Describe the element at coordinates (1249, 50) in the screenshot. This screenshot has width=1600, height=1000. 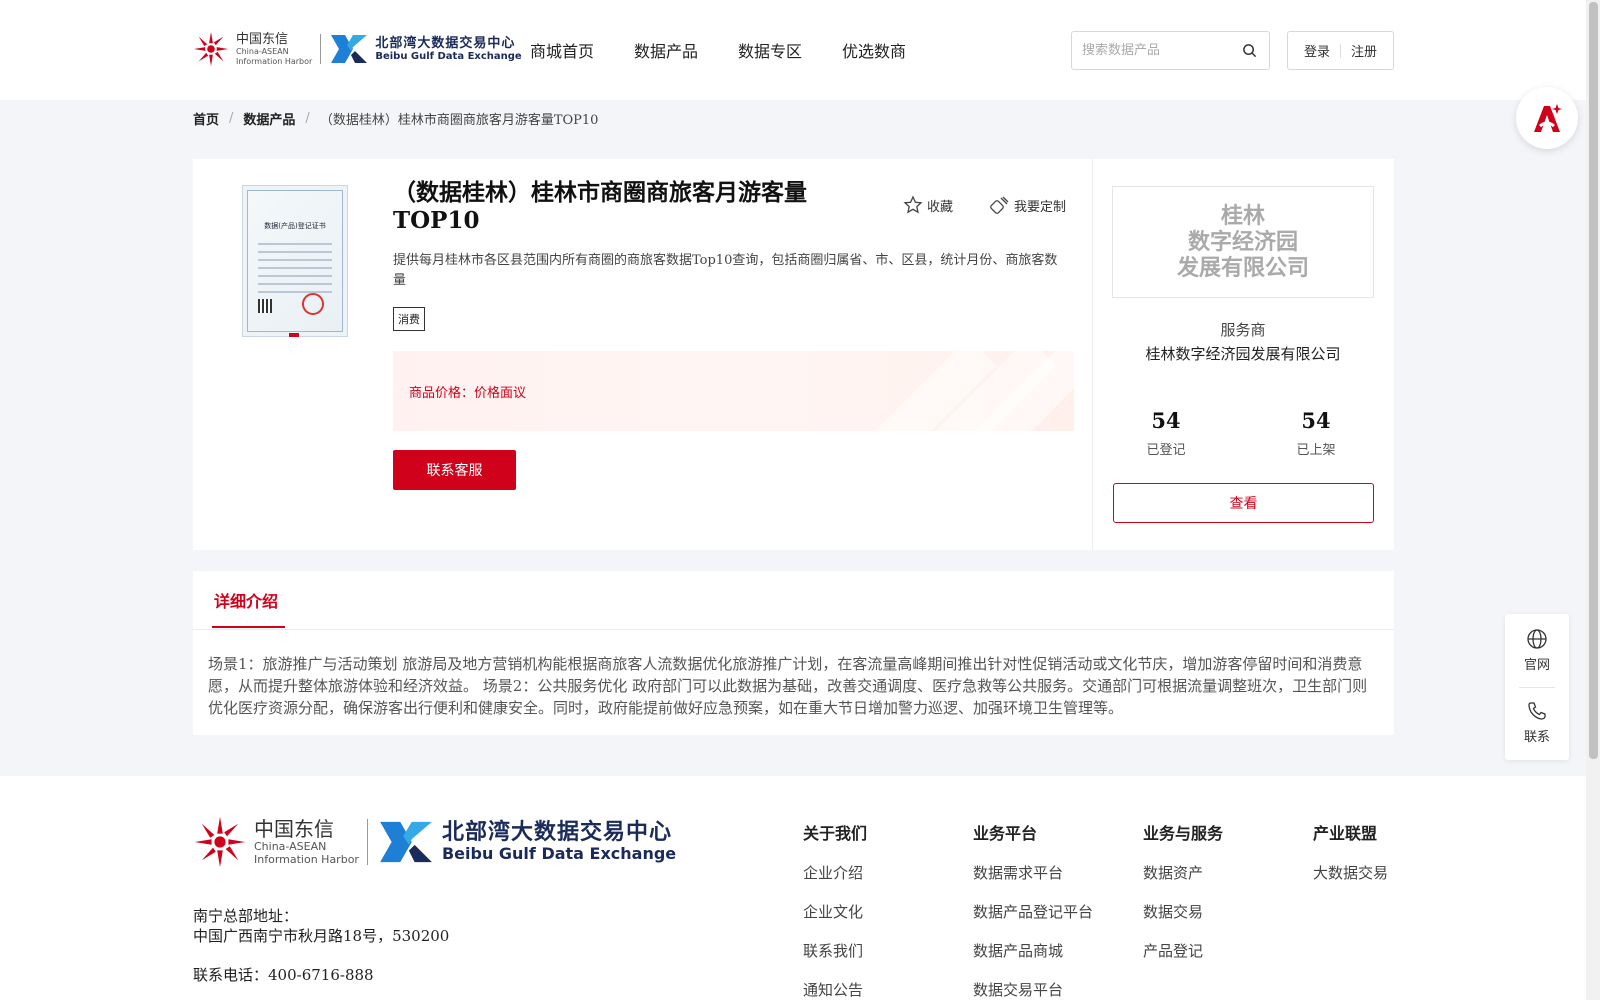
I see `search-icon` at that location.